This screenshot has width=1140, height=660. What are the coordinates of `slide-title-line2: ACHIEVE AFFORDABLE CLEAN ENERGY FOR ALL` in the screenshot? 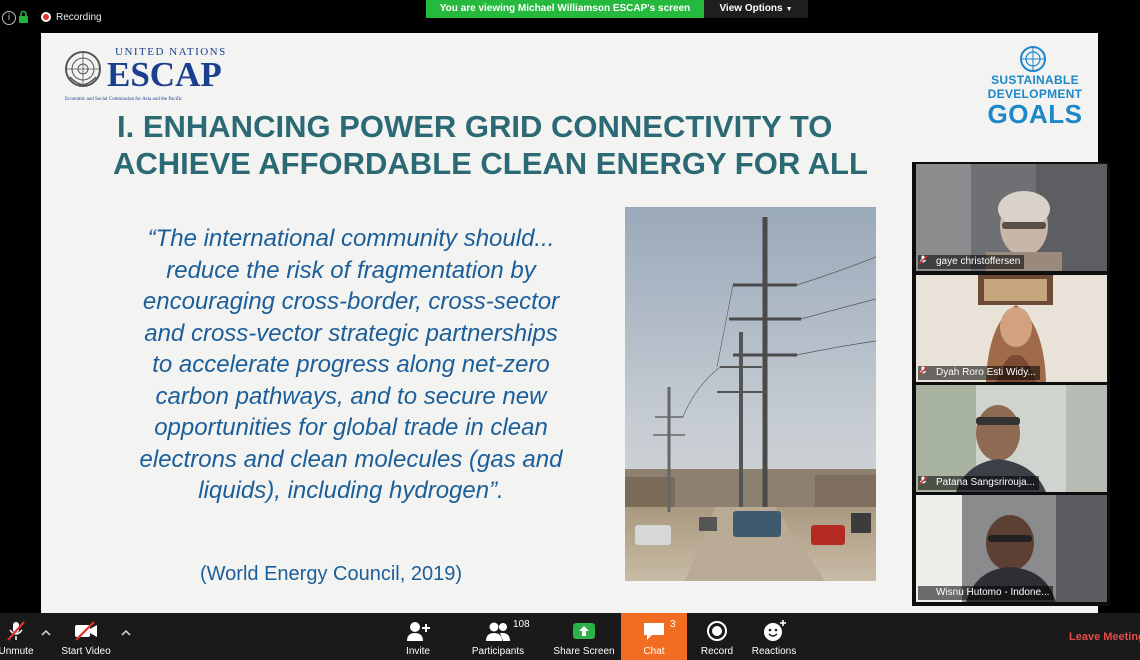 It's located at (490, 163).